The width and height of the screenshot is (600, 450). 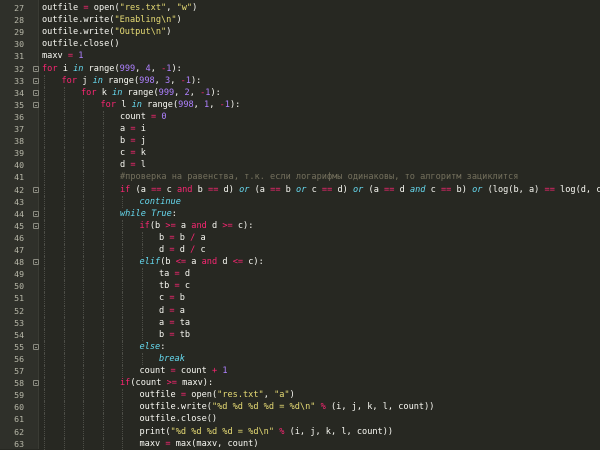 I want to click on code-line: a = ta, so click(x=174, y=323).